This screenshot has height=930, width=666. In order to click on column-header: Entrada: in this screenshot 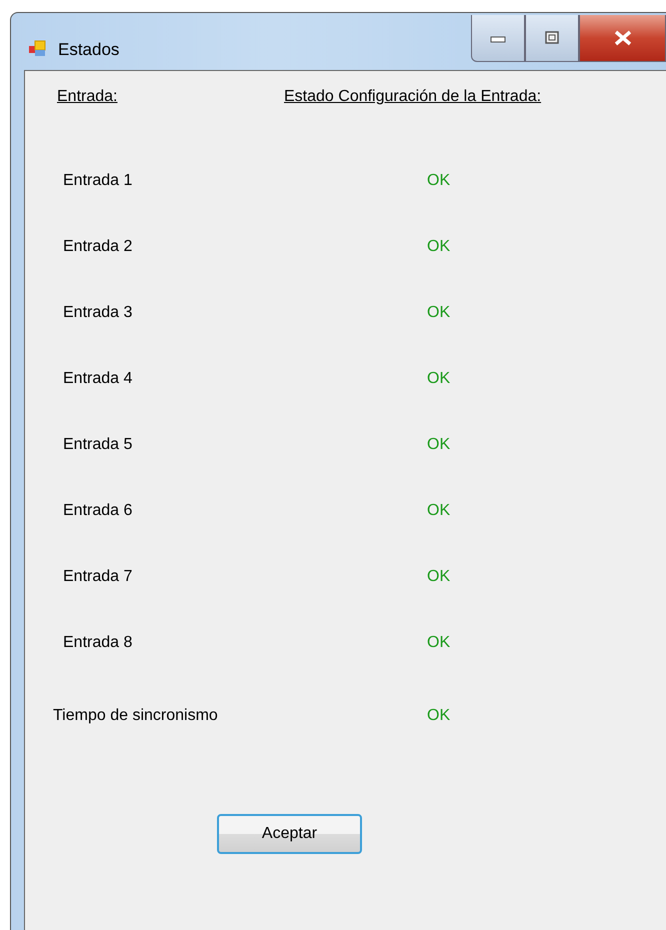, I will do `click(87, 97)`.